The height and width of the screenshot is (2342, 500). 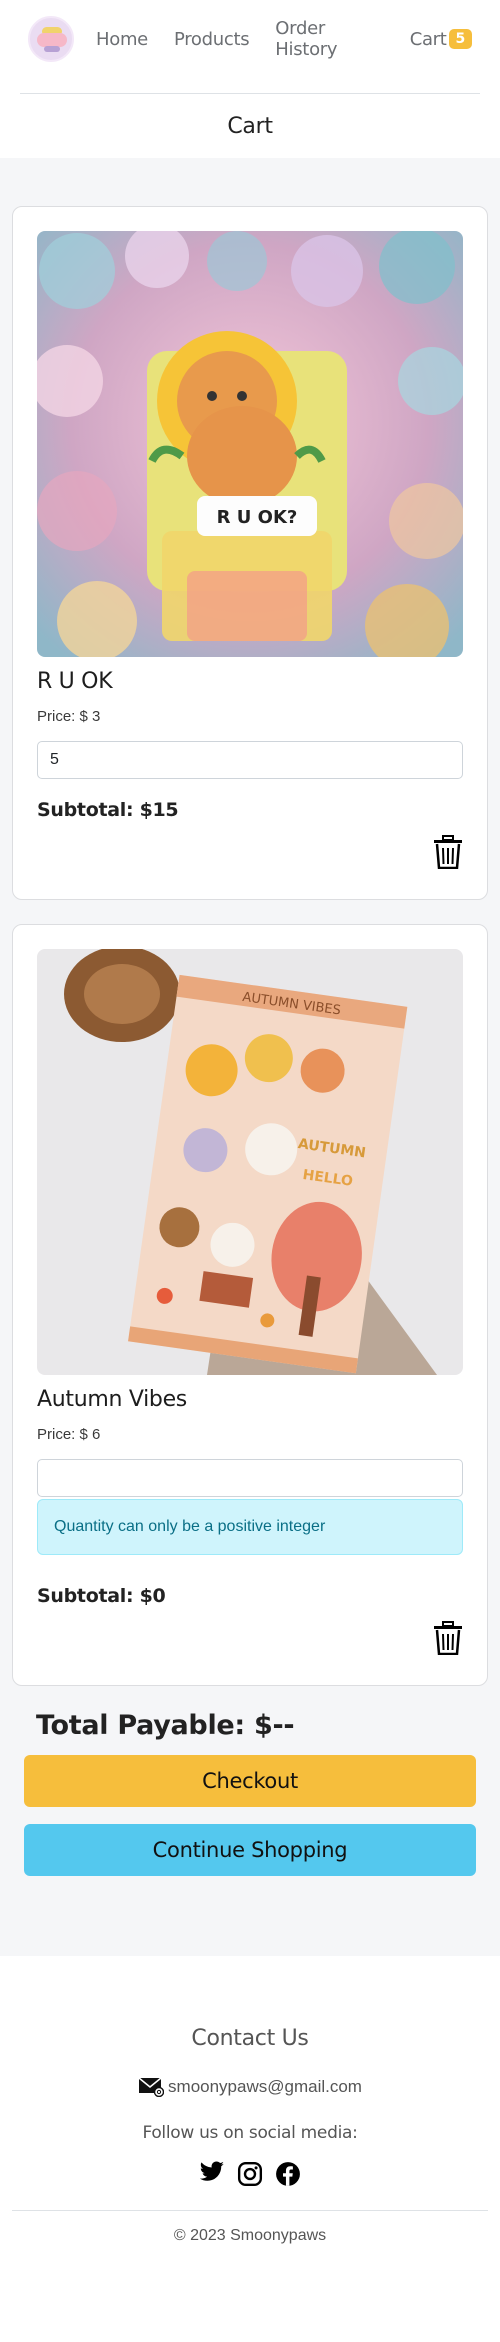 What do you see at coordinates (101, 1596) in the screenshot?
I see `item-subtotal: Subtotal: $0` at bounding box center [101, 1596].